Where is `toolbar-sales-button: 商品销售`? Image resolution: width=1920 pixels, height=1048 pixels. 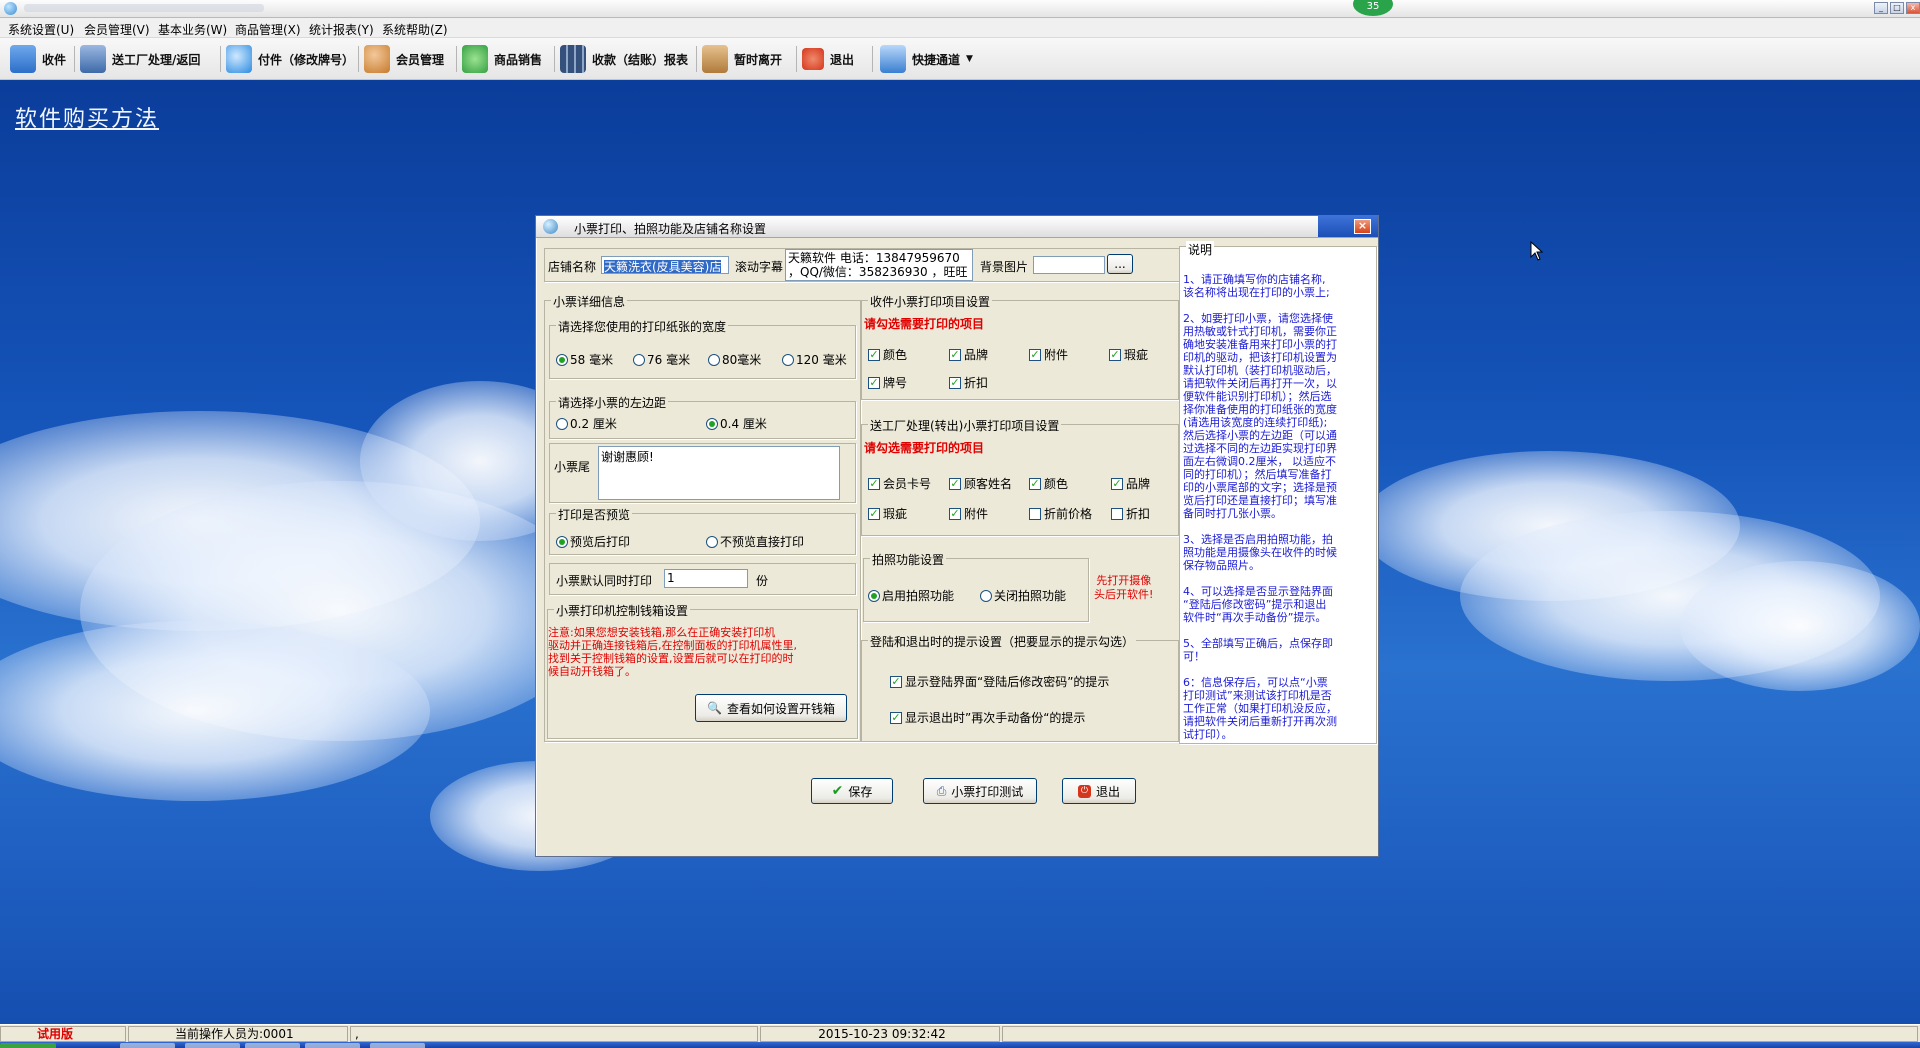 toolbar-sales-button: 商品销售 is located at coordinates (502, 59).